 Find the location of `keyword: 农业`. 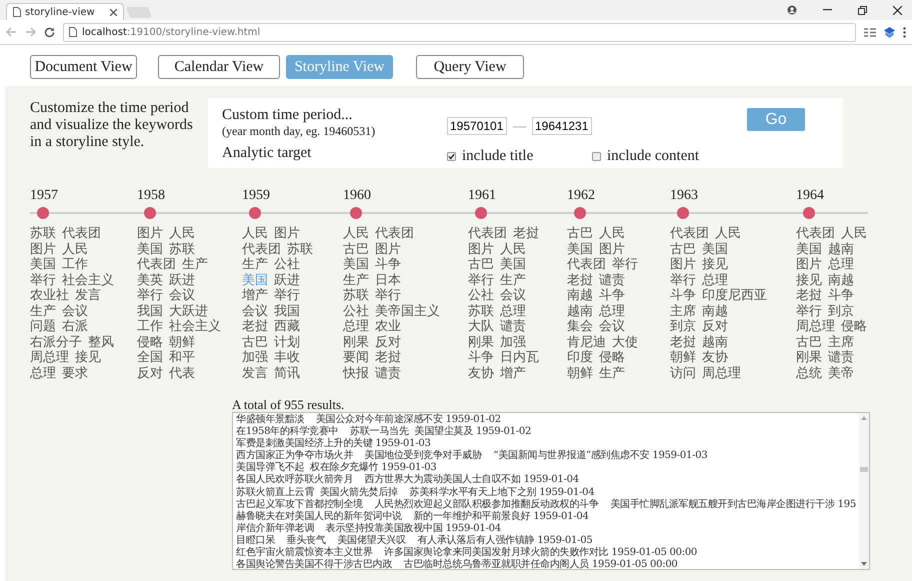

keyword: 农业 is located at coordinates (388, 326).